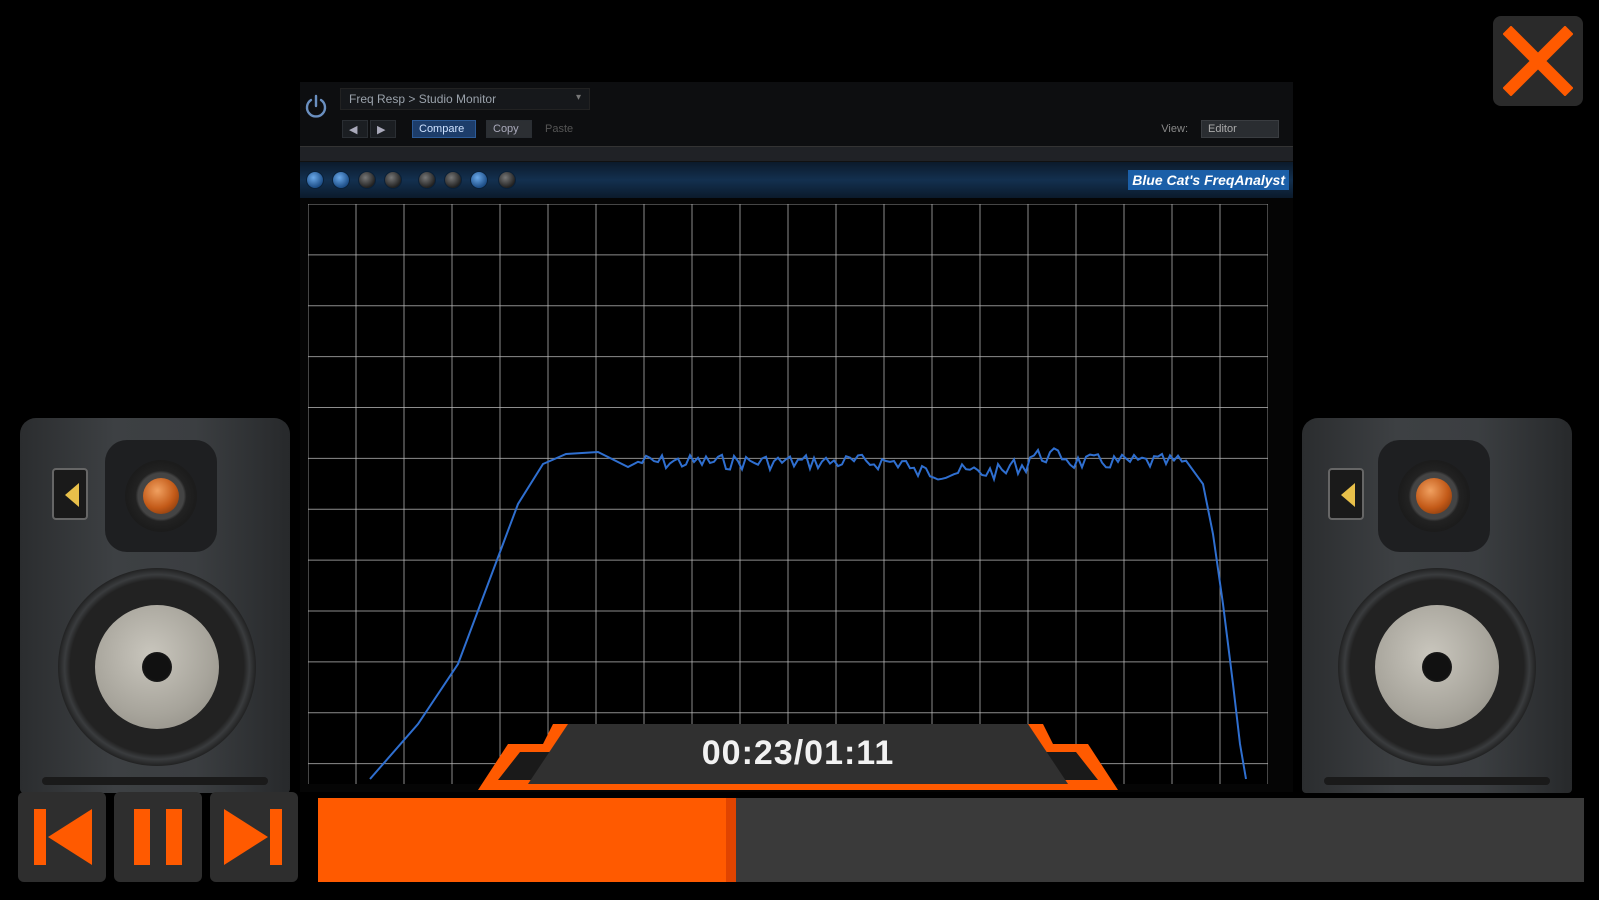 The height and width of the screenshot is (900, 1599). What do you see at coordinates (578, 97) in the screenshot?
I see `chevron-down-icon: ▾` at bounding box center [578, 97].